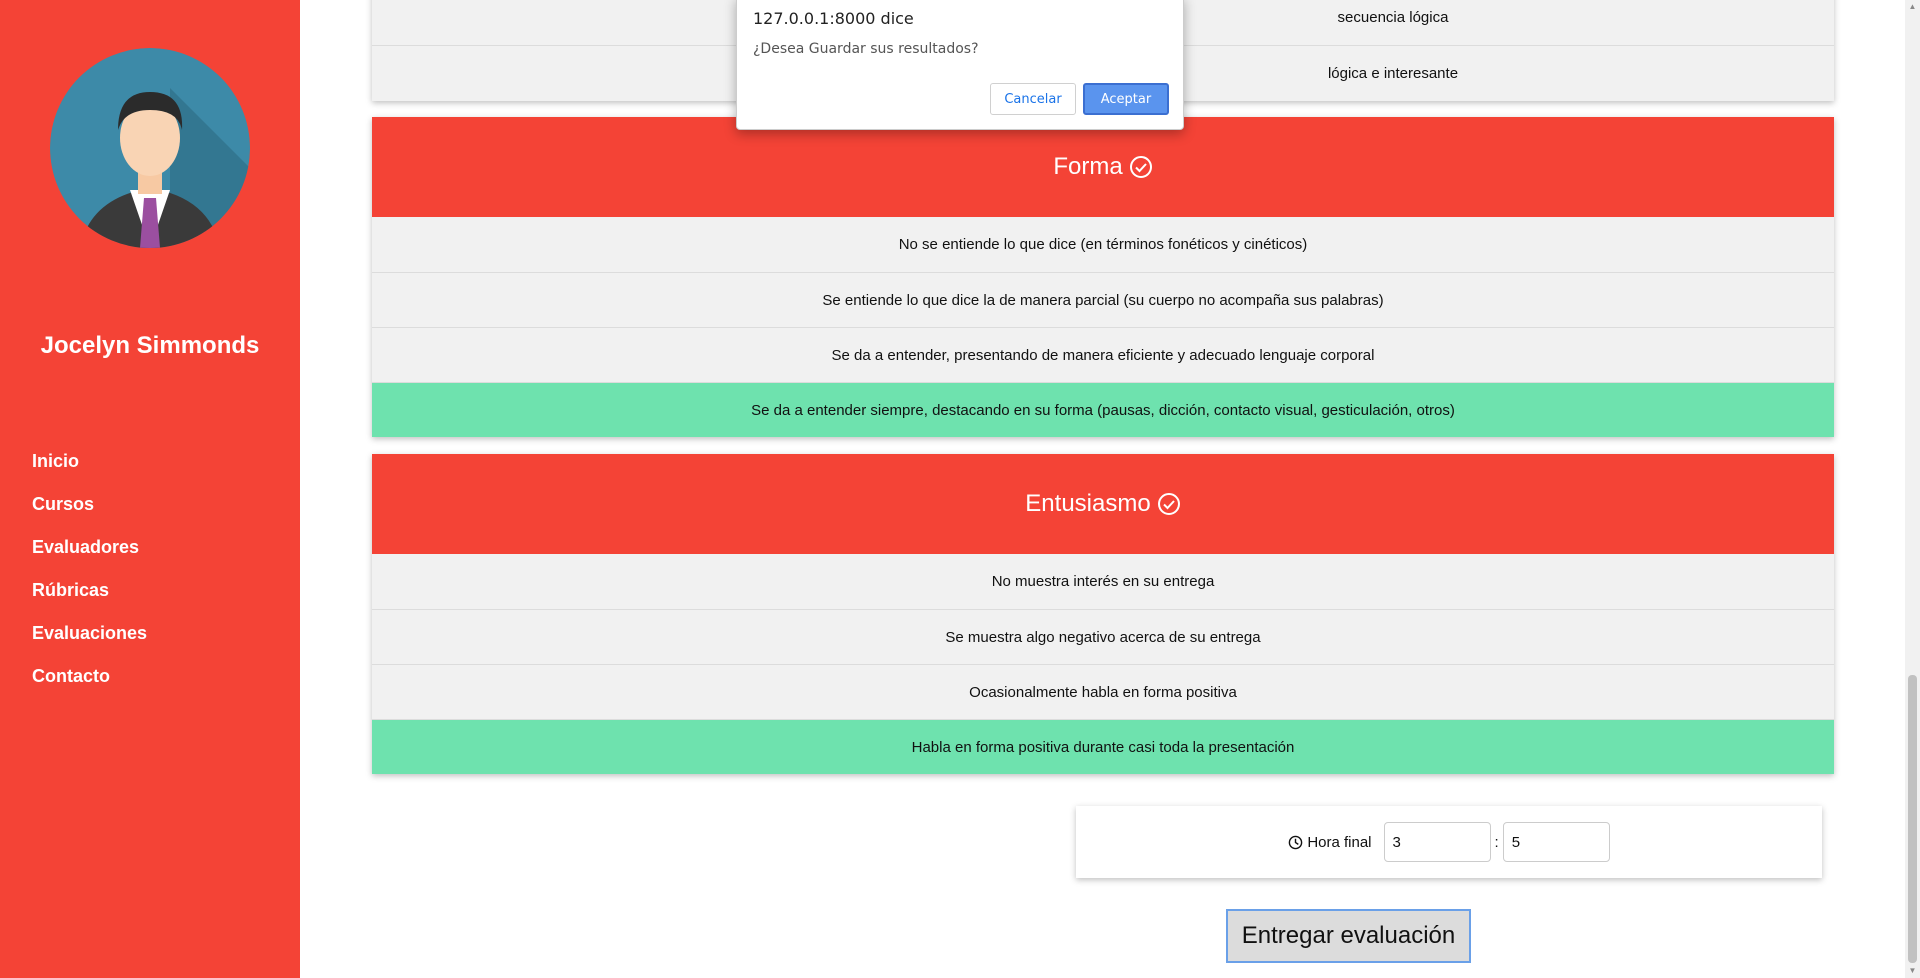 This screenshot has width=1920, height=978. What do you see at coordinates (150, 345) in the screenshot?
I see `user-name: Jocelyn Simmonds` at bounding box center [150, 345].